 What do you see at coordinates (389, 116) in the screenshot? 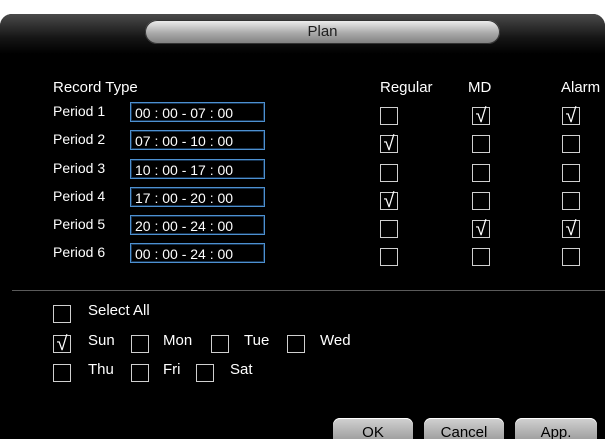
I see `period-1-regular-checkbox` at bounding box center [389, 116].